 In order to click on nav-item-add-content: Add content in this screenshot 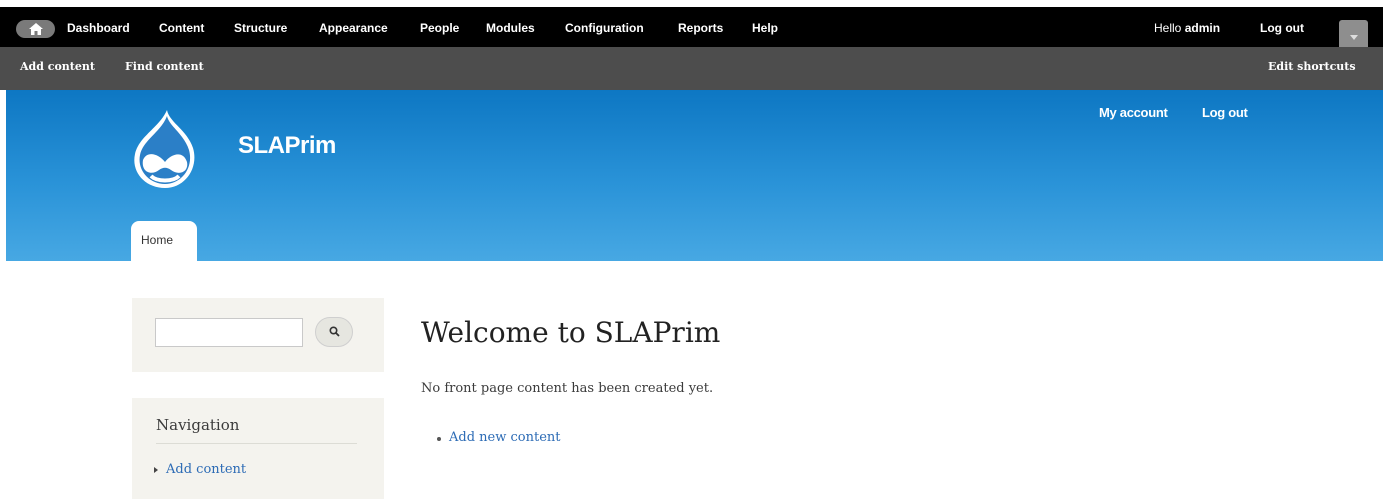, I will do `click(200, 469)`.